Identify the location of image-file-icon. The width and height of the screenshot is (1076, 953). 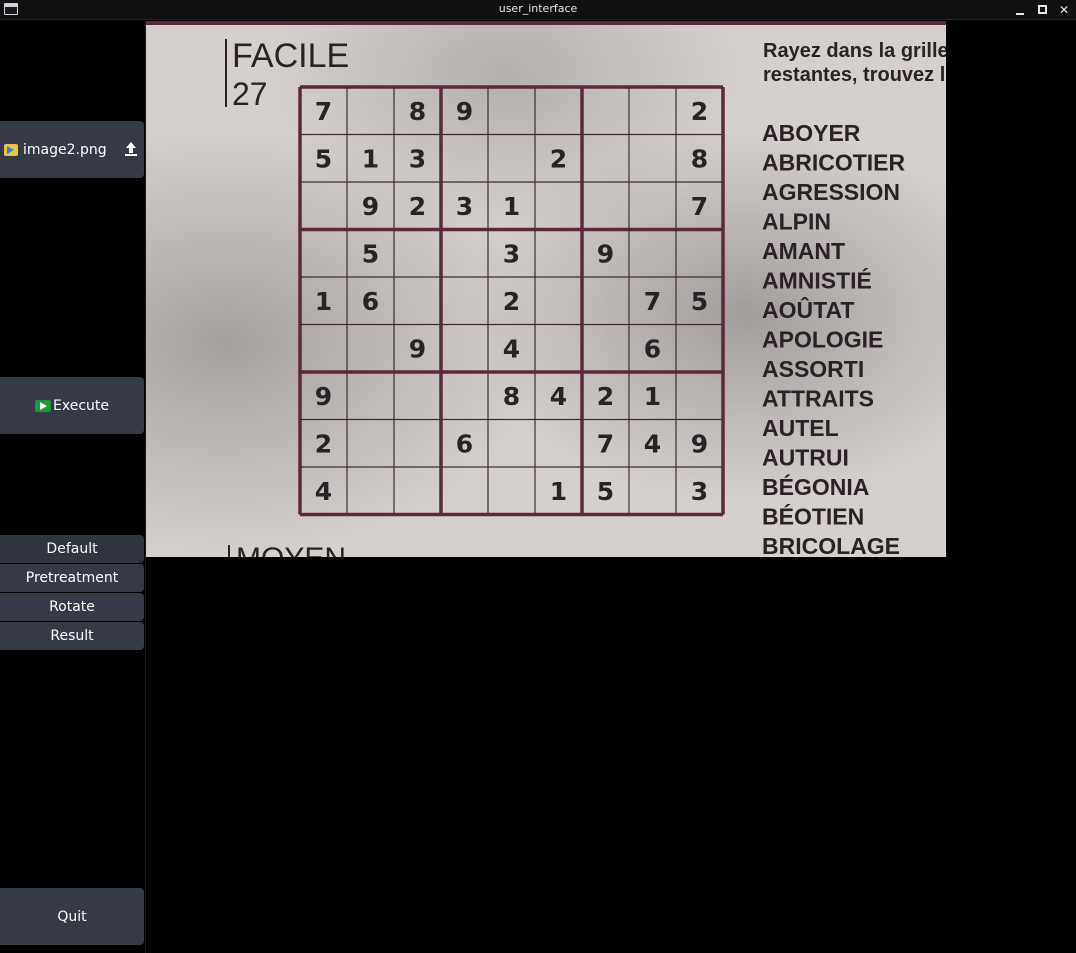
(11, 149).